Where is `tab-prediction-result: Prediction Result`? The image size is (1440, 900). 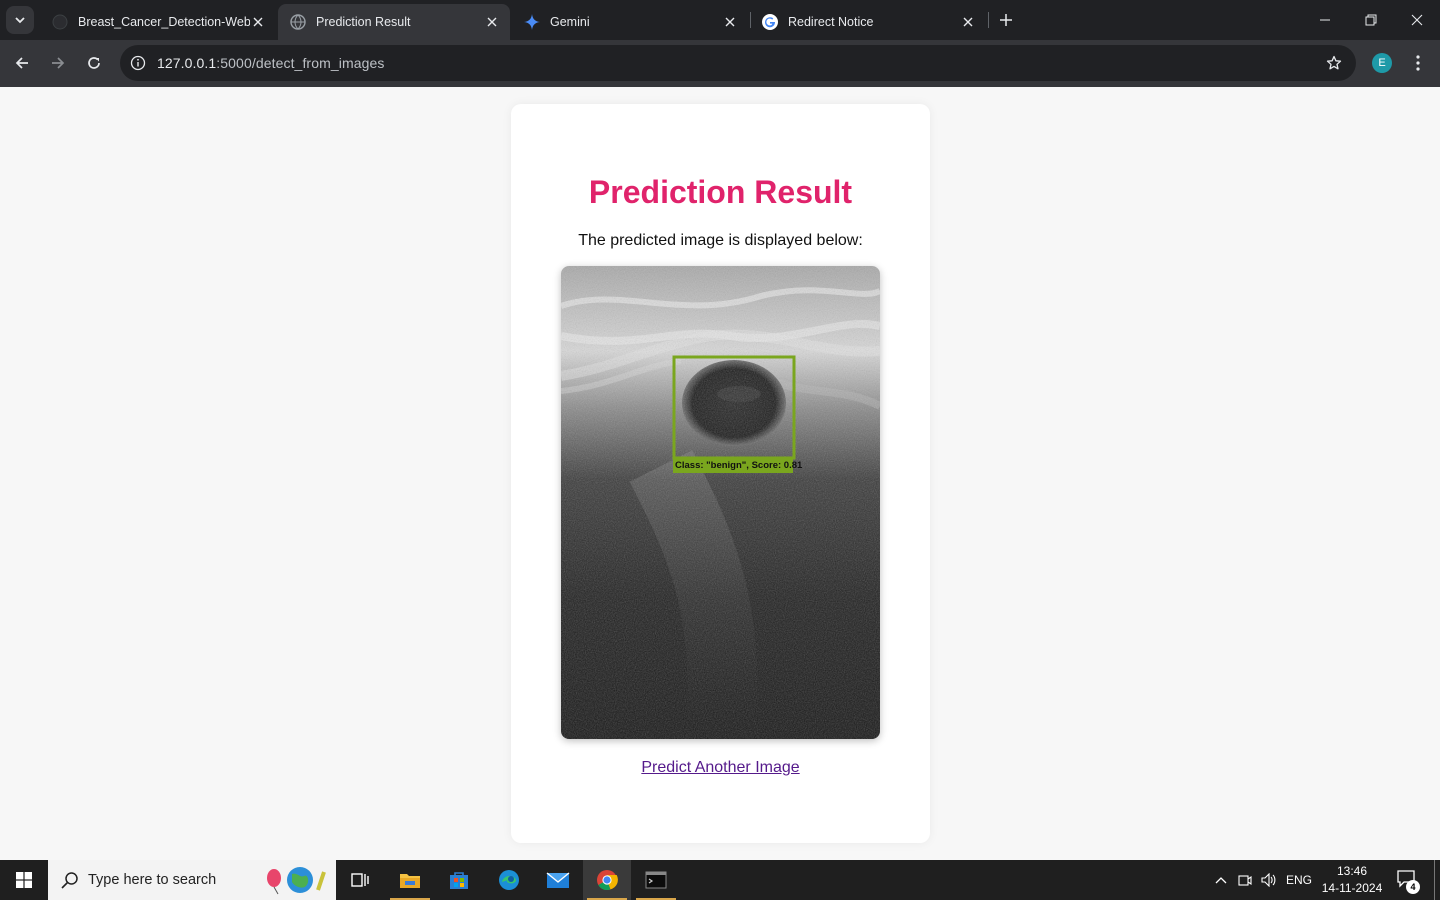 tab-prediction-result: Prediction Result is located at coordinates (394, 22).